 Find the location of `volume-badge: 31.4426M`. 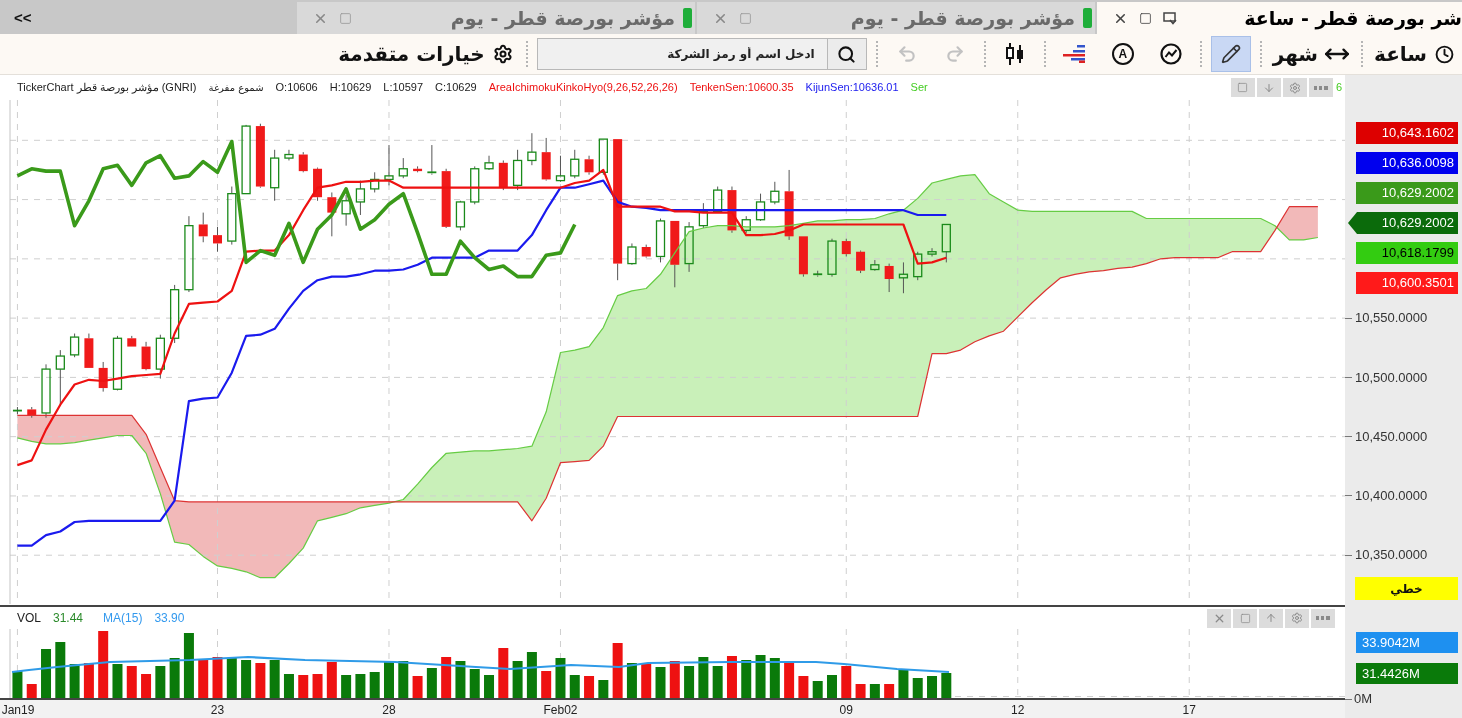

volume-badge: 31.4426M is located at coordinates (1407, 673).